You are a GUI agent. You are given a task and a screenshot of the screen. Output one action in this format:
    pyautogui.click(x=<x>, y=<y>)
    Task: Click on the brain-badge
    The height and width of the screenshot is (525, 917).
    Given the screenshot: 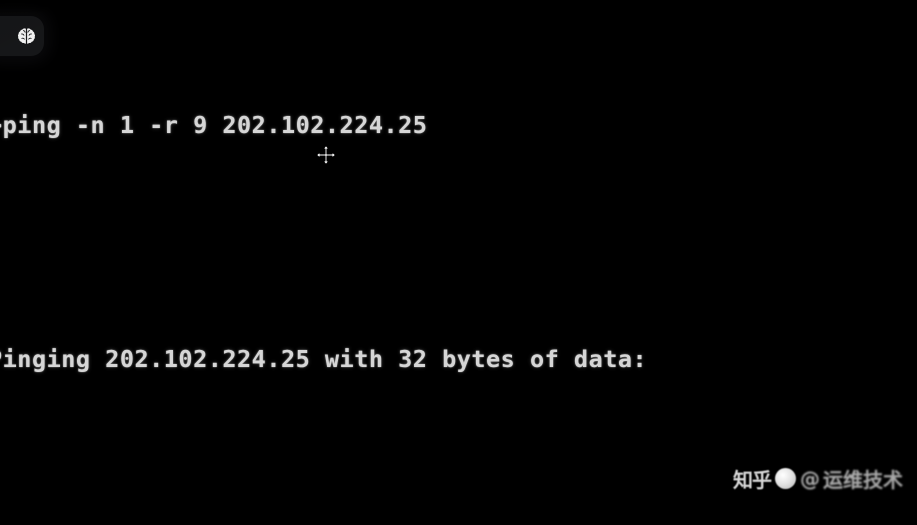 What is the action you would take?
    pyautogui.click(x=22, y=36)
    